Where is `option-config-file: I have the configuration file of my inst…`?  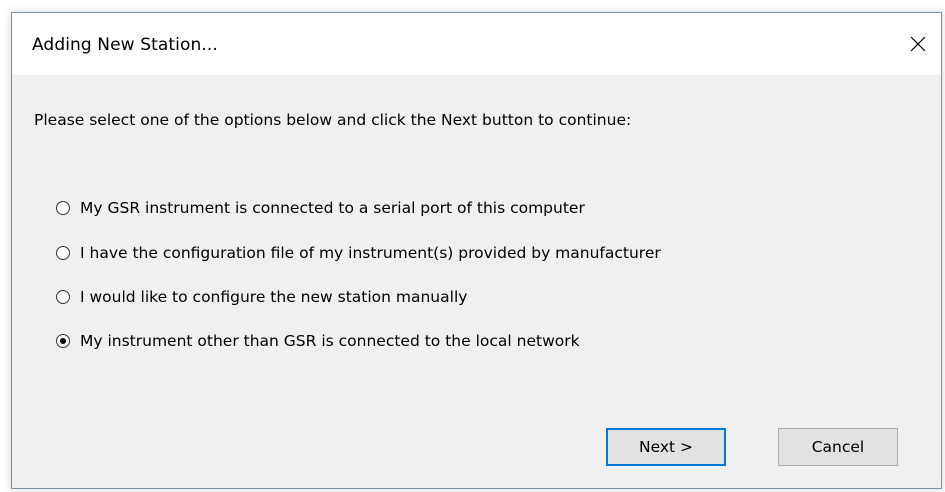
option-config-file: I have the configuration file of my inst… is located at coordinates (358, 253).